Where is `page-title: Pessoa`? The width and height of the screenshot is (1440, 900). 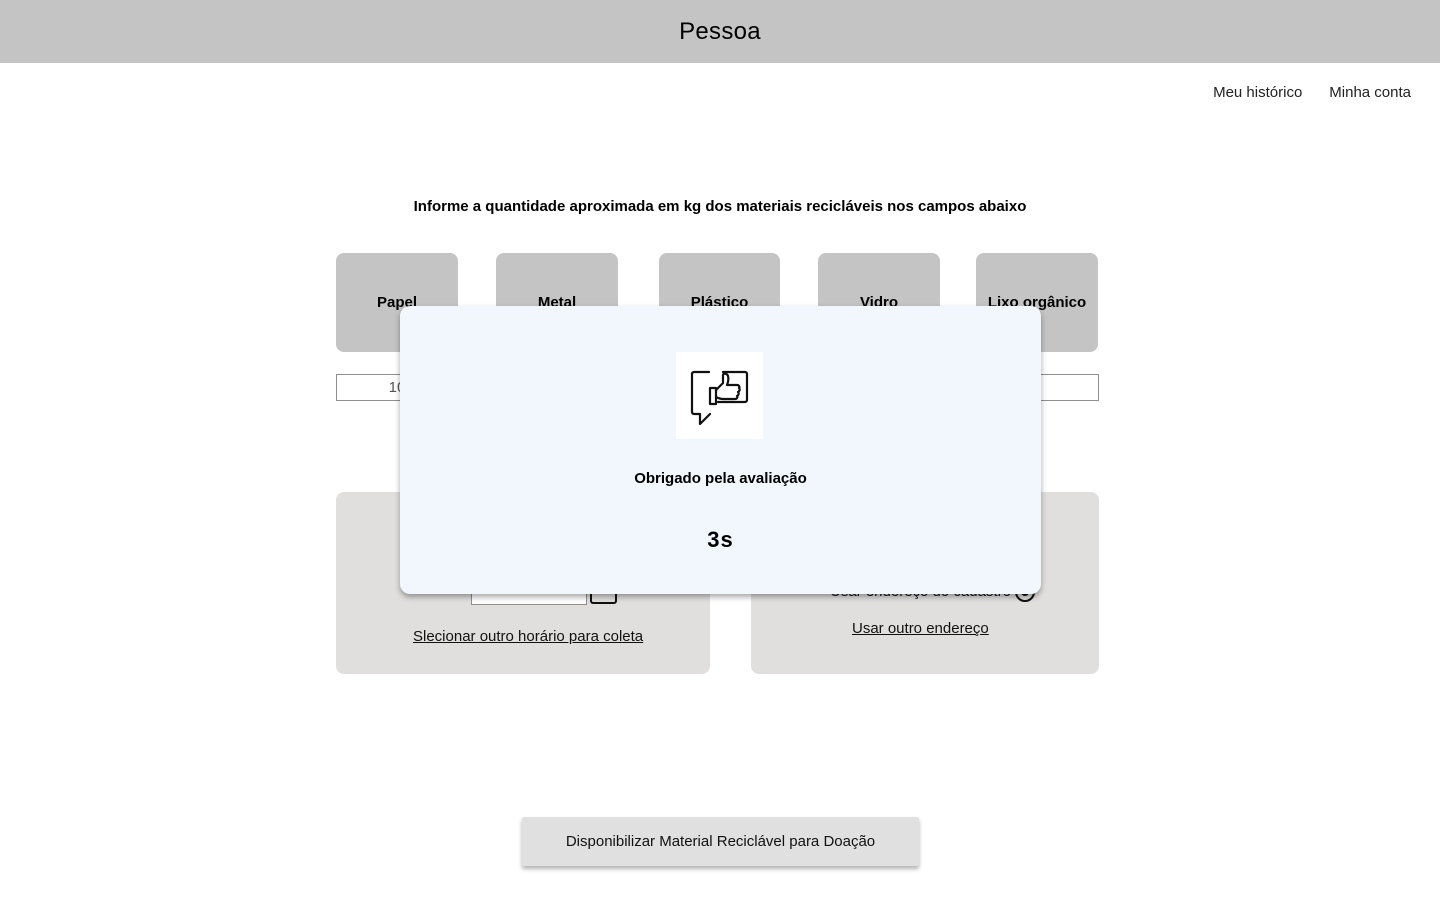 page-title: Pessoa is located at coordinates (720, 31).